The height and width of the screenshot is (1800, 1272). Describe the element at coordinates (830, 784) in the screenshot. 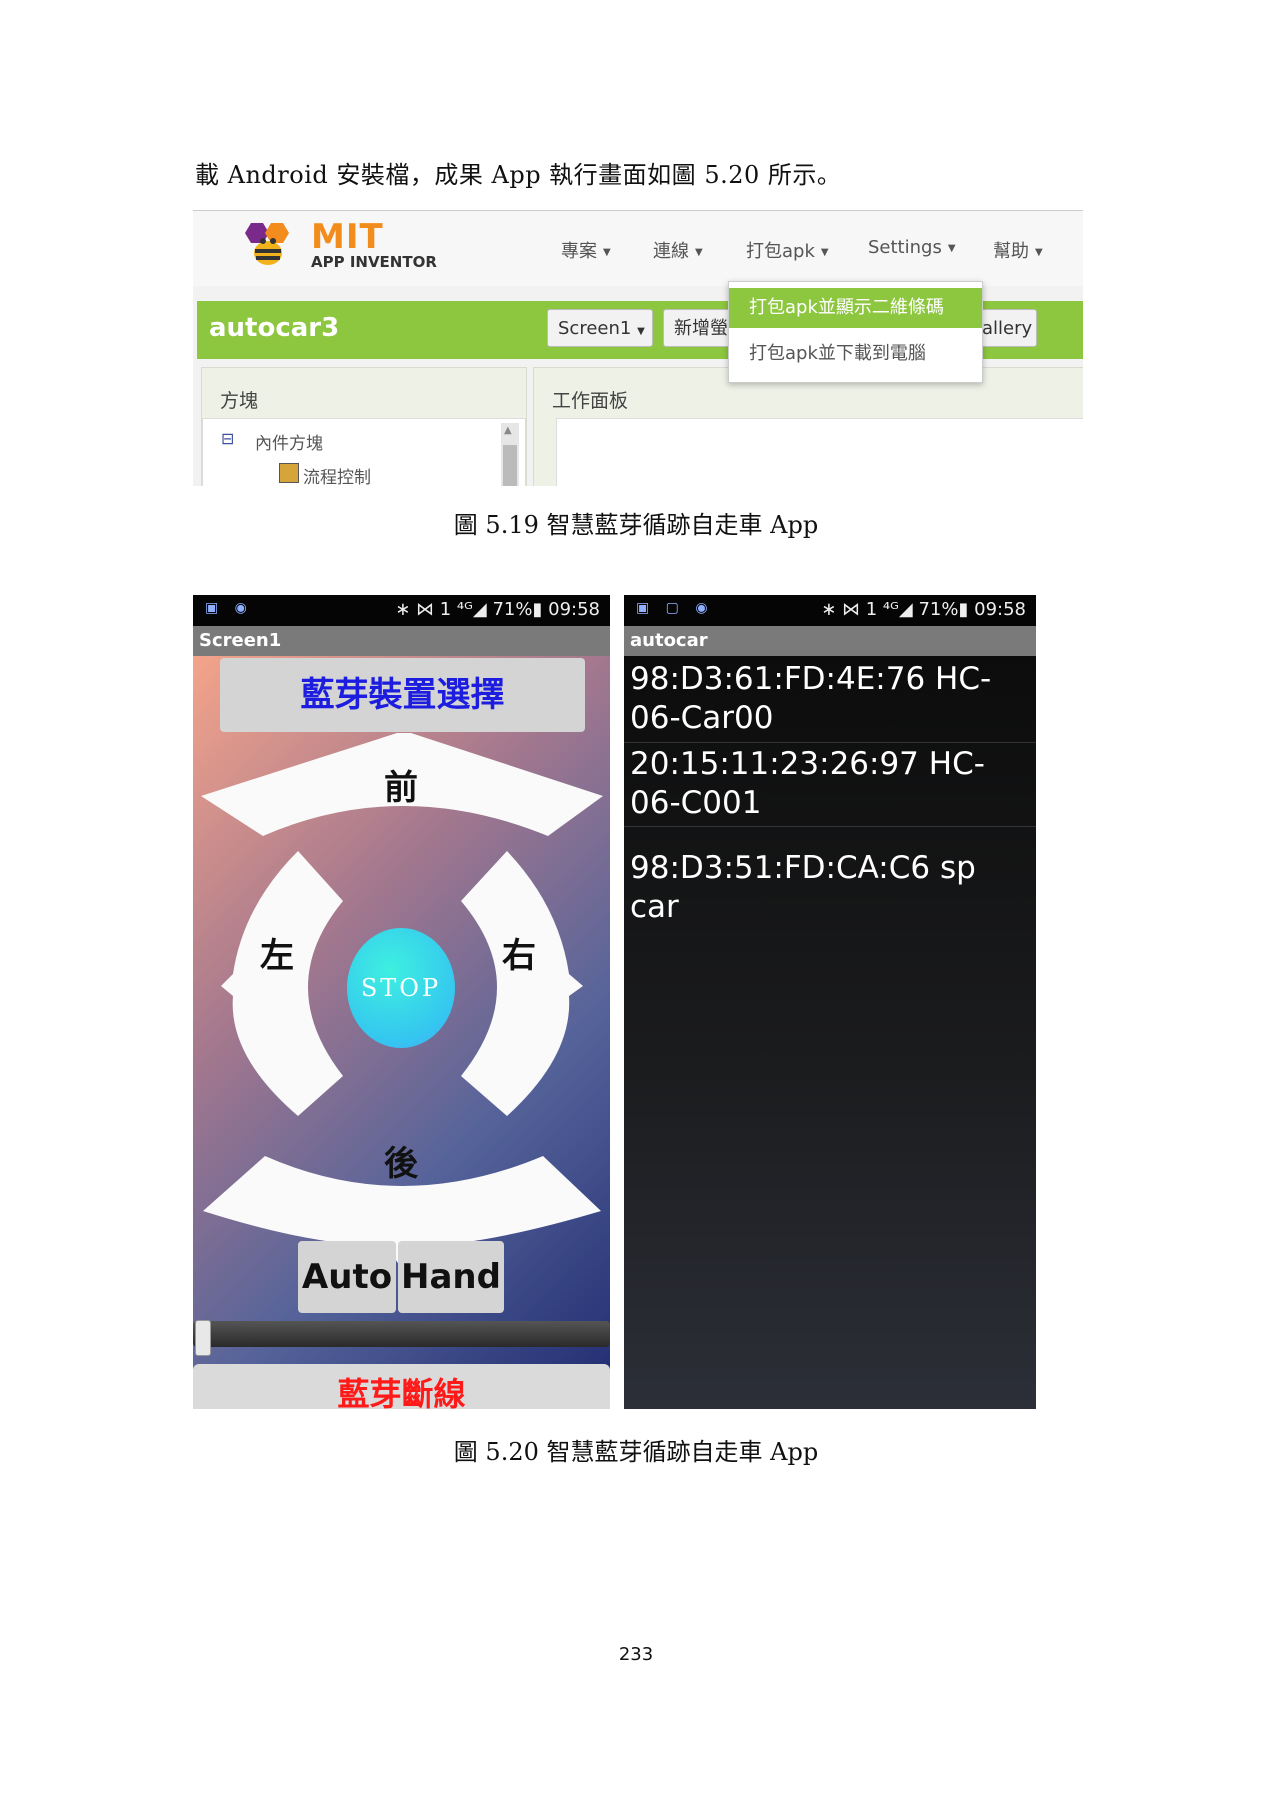

I see `device-list-item: 20:15:11:23:26:97 HC-06-C001` at that location.